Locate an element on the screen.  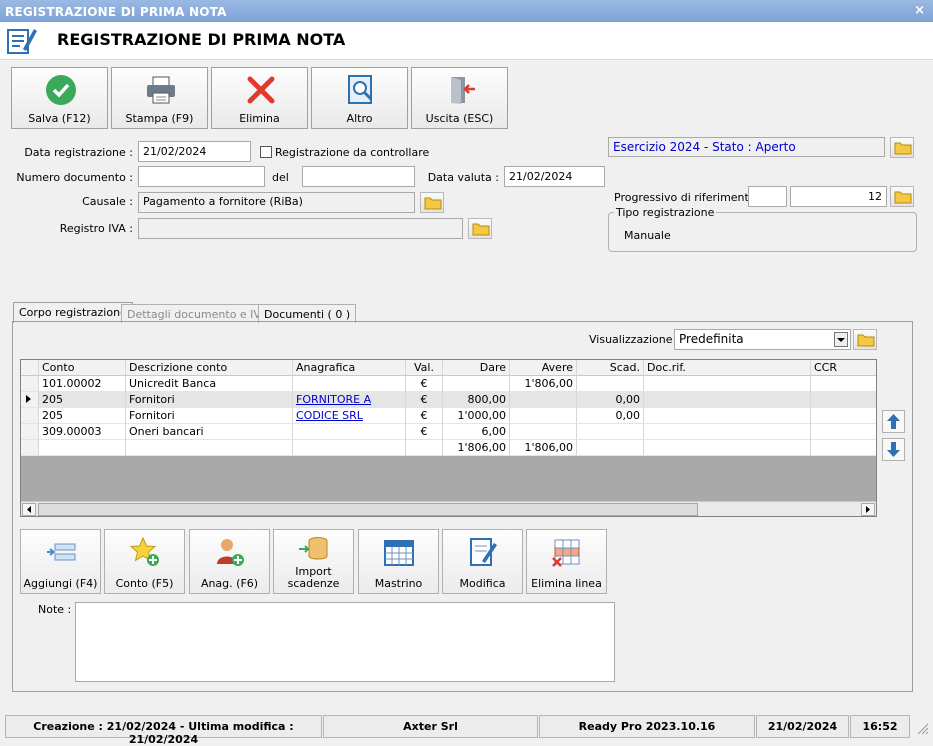
registro-iva-field is located at coordinates (300, 228).